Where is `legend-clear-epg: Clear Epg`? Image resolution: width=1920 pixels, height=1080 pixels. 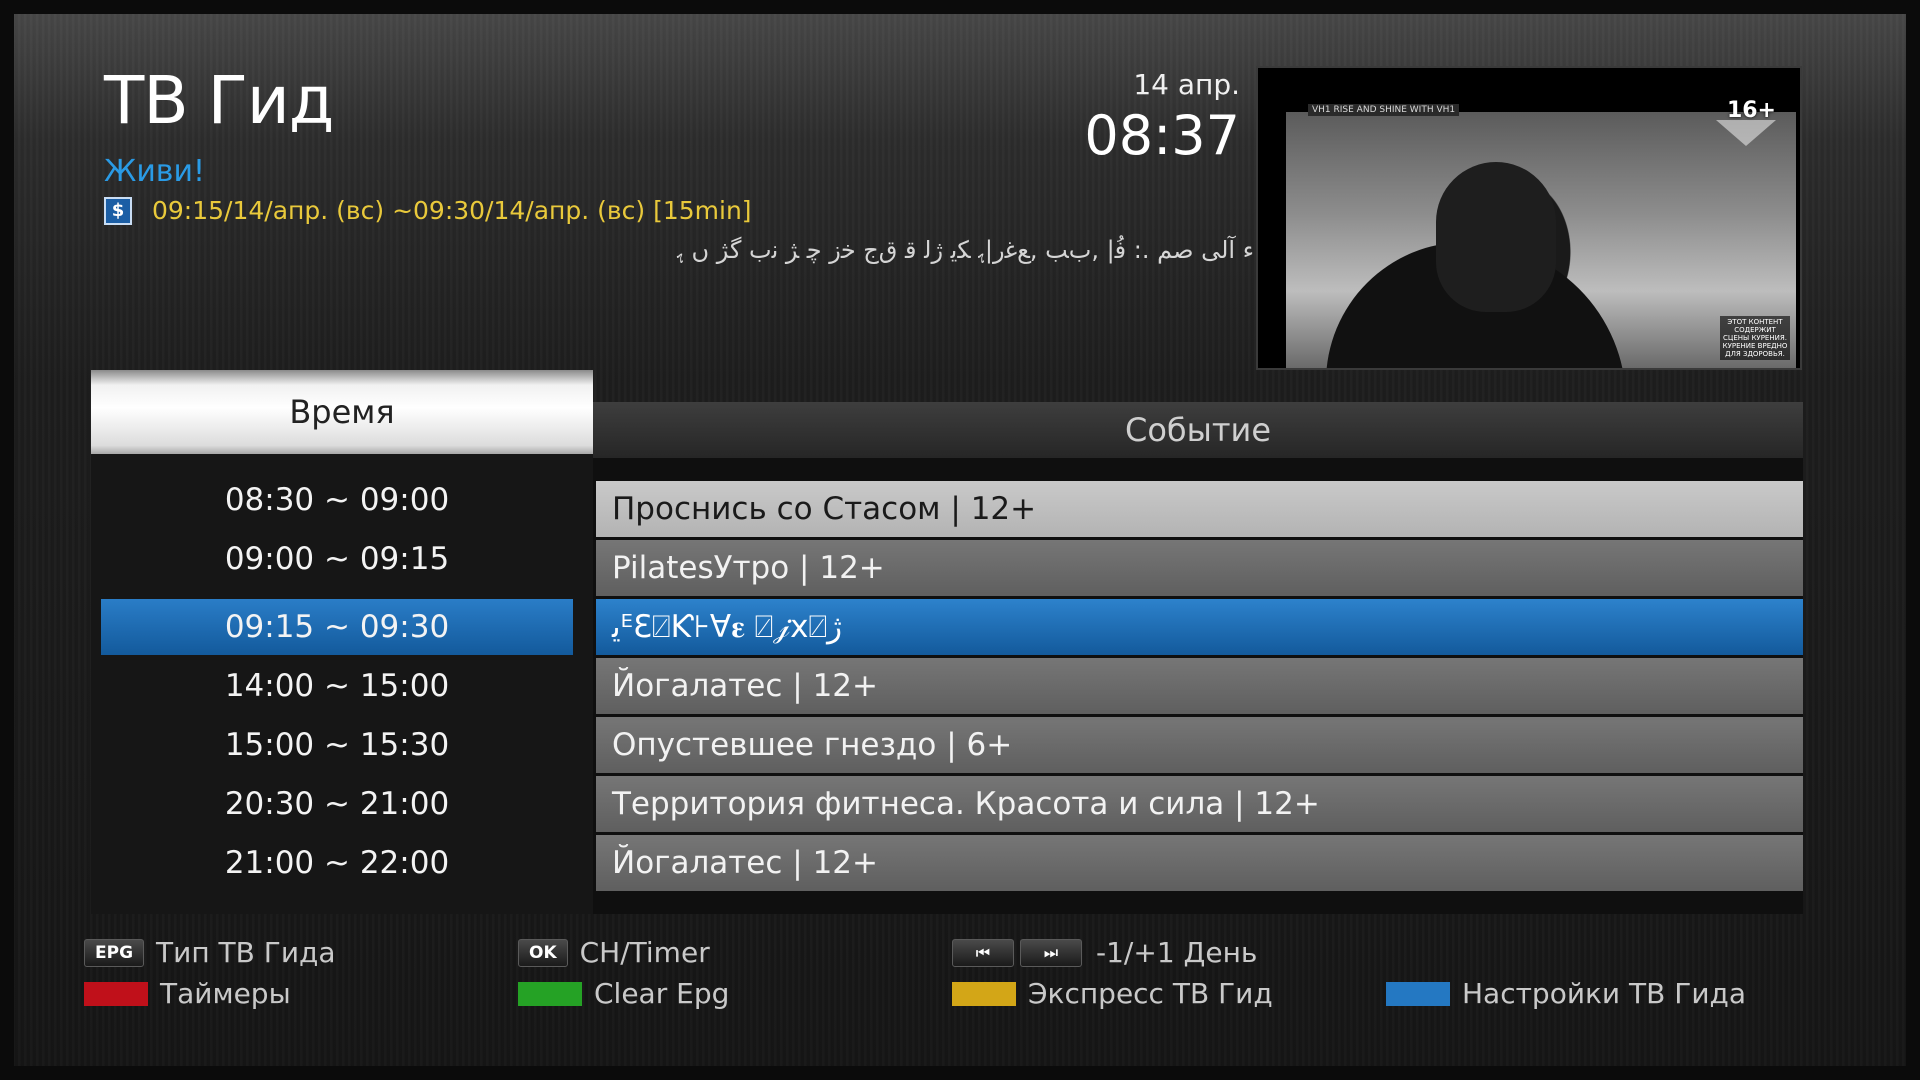 legend-clear-epg: Clear Epg is located at coordinates (623, 993).